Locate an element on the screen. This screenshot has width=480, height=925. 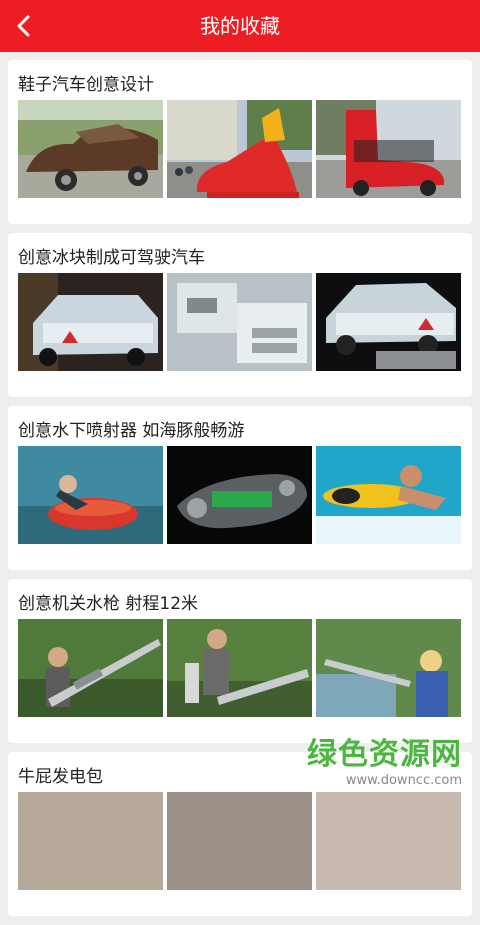
watermark: 绿色资源网 www.downcc.com is located at coordinates (384, 758).